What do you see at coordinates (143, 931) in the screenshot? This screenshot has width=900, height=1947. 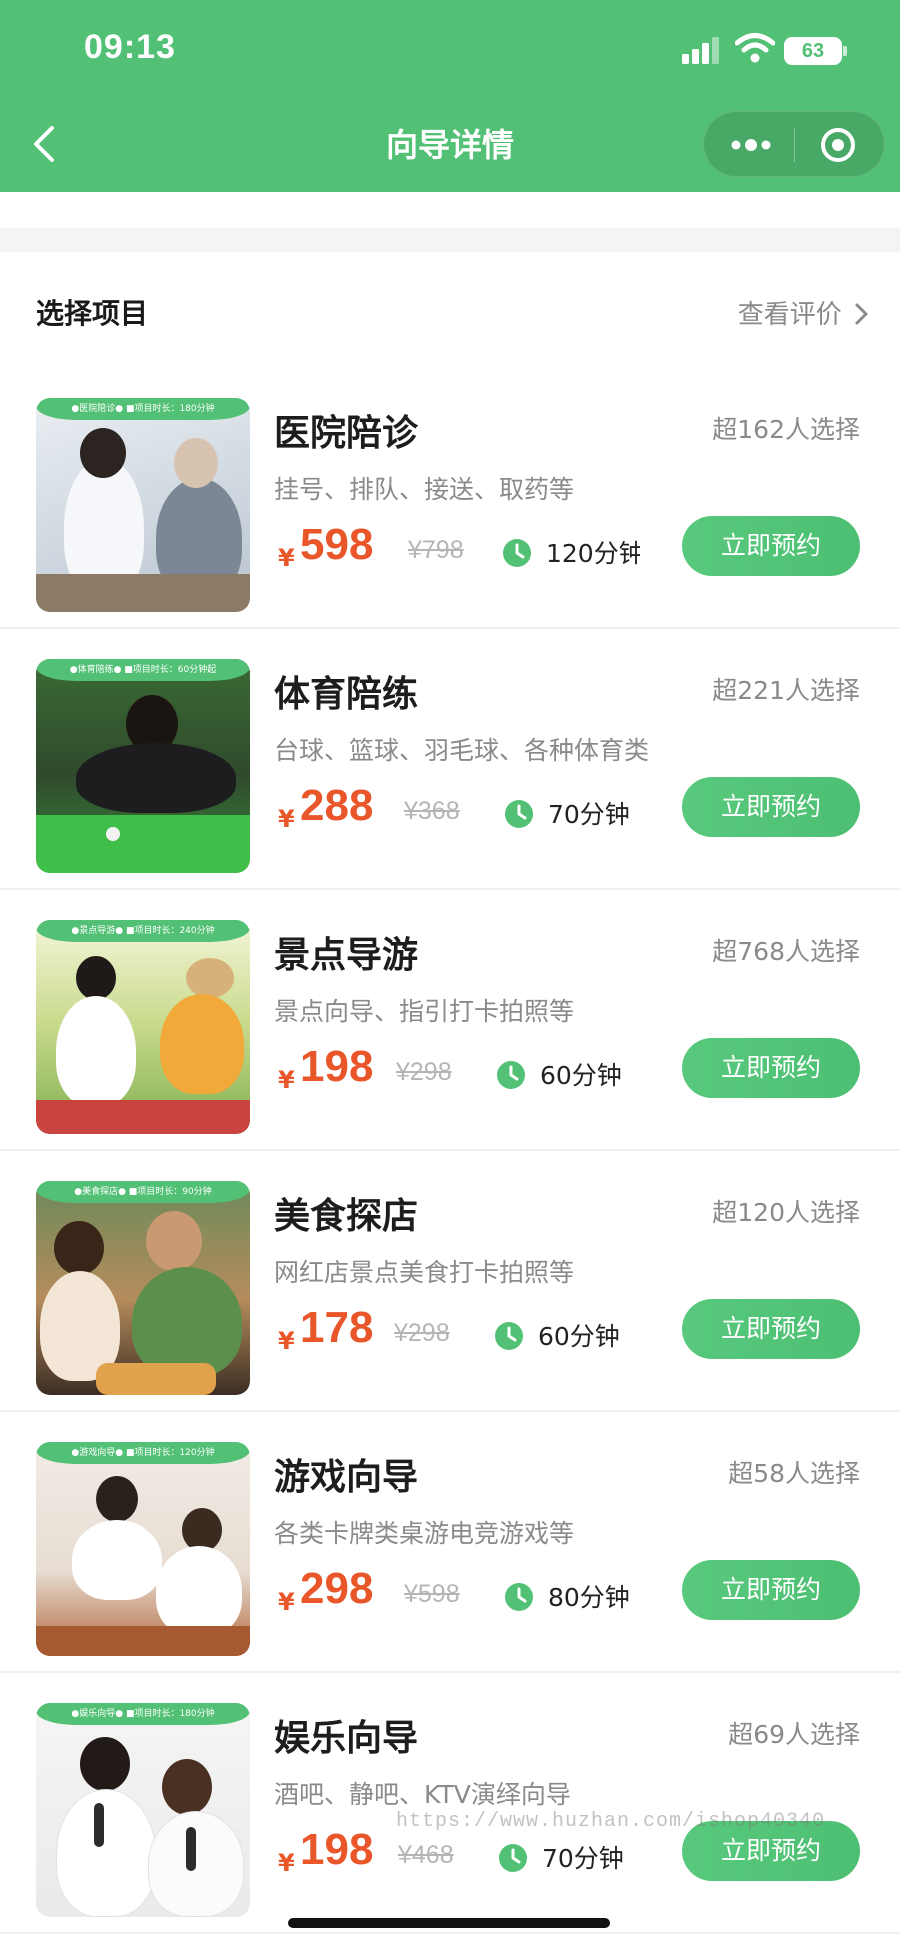 I see `photo-banner: ●景点导游● ■项目时长：240分钟` at bounding box center [143, 931].